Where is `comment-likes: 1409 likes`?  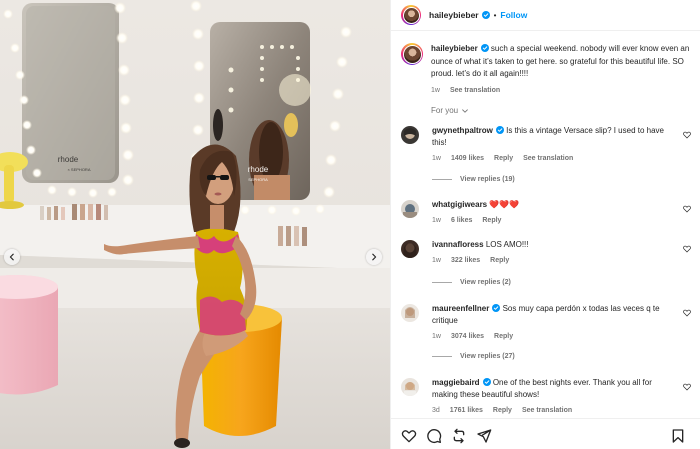
comment-likes: 1409 likes is located at coordinates (467, 159).